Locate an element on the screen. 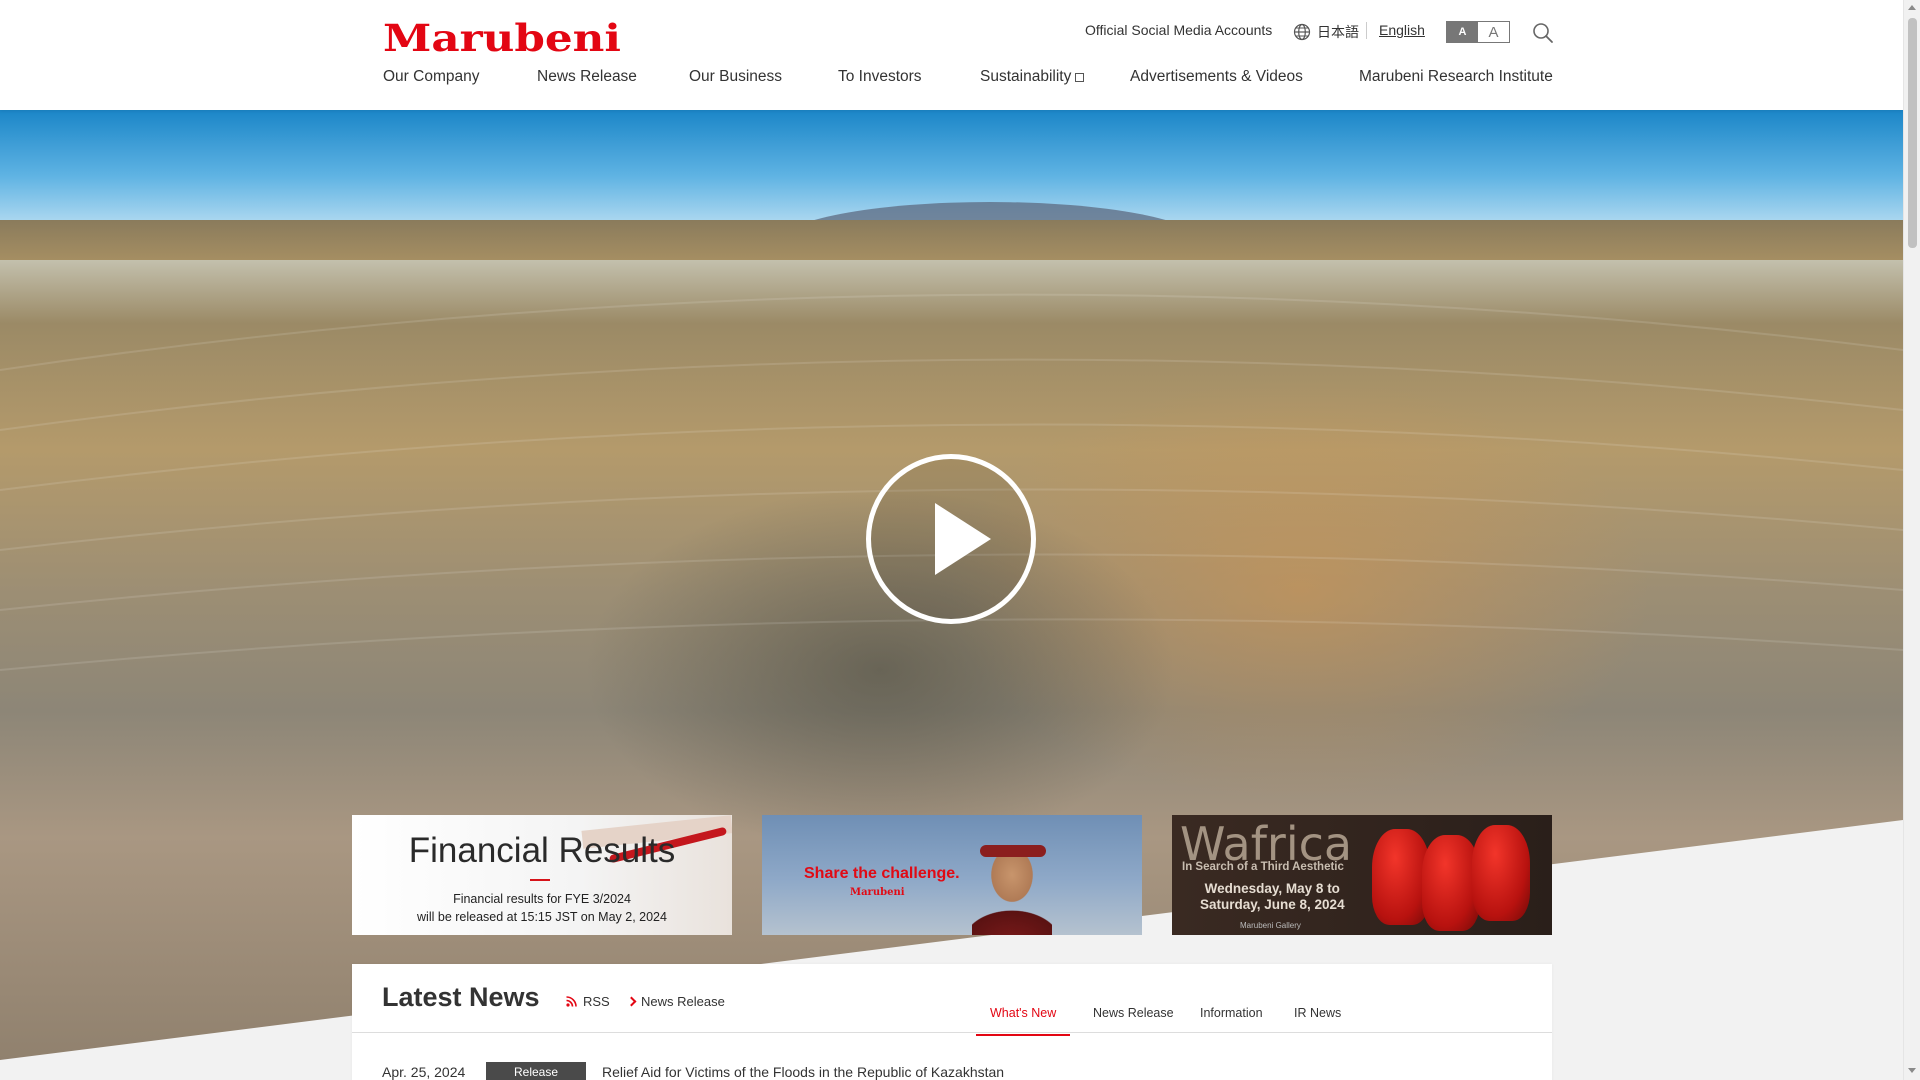 This screenshot has height=1080, width=1920. marubeni-logo: Marubeni is located at coordinates (502, 38).